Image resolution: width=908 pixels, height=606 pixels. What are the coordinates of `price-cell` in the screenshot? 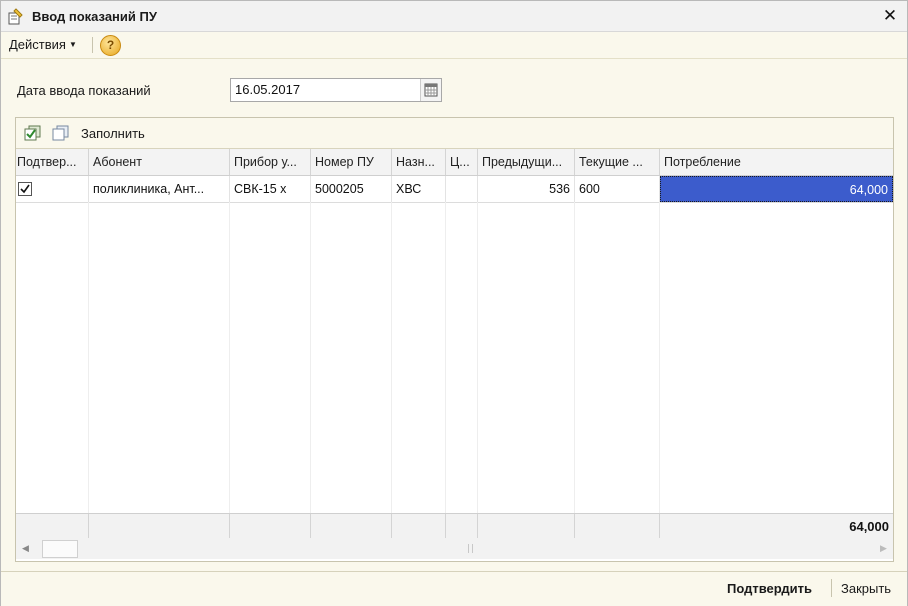 It's located at (462, 189).